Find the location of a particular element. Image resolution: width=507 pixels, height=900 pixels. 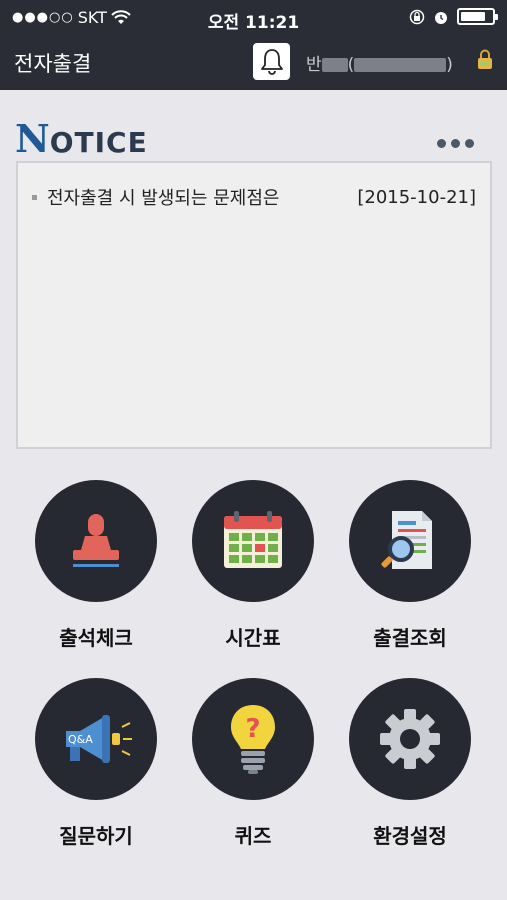

attendance-circle is located at coordinates (96, 541).